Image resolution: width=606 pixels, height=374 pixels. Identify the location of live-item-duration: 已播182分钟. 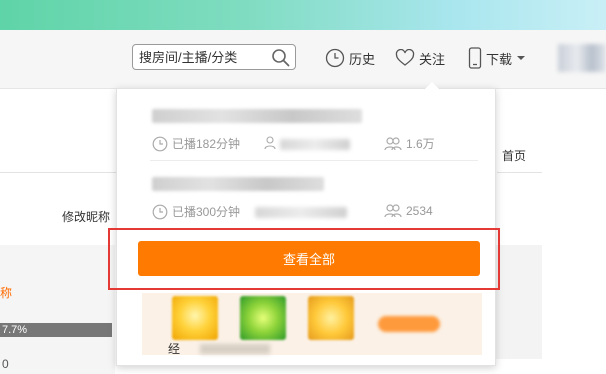
(196, 143).